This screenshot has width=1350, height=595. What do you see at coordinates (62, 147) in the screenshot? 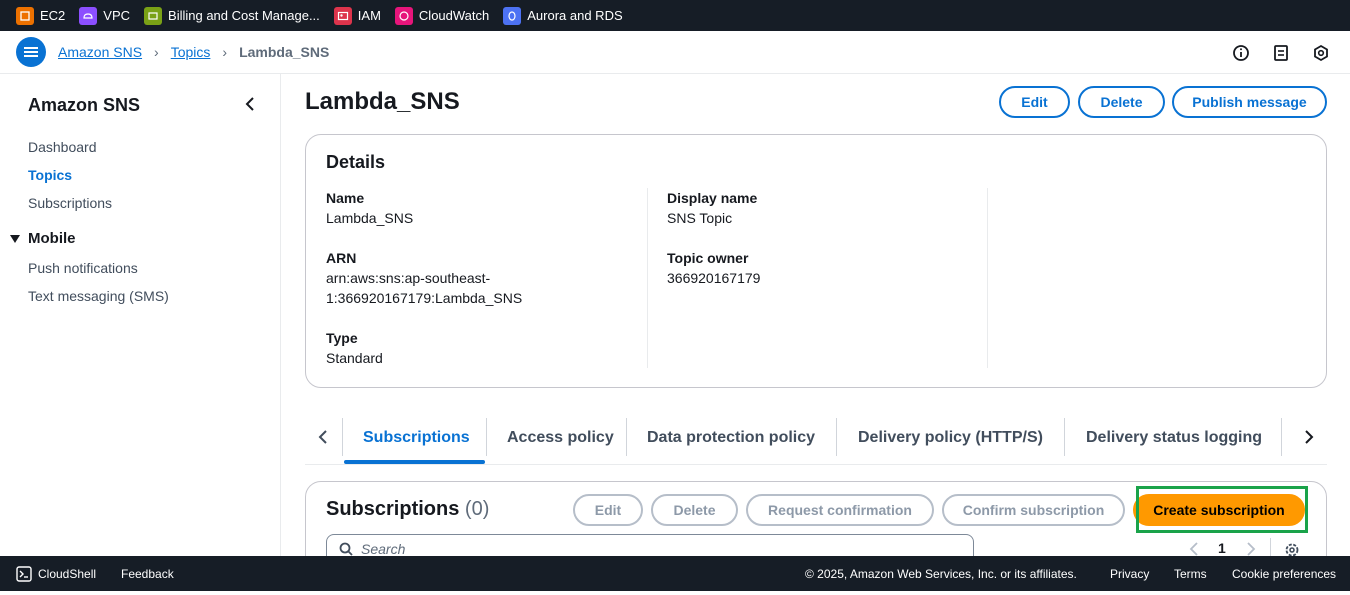
I see `sidebar-item-dashboard: Dashboard` at bounding box center [62, 147].